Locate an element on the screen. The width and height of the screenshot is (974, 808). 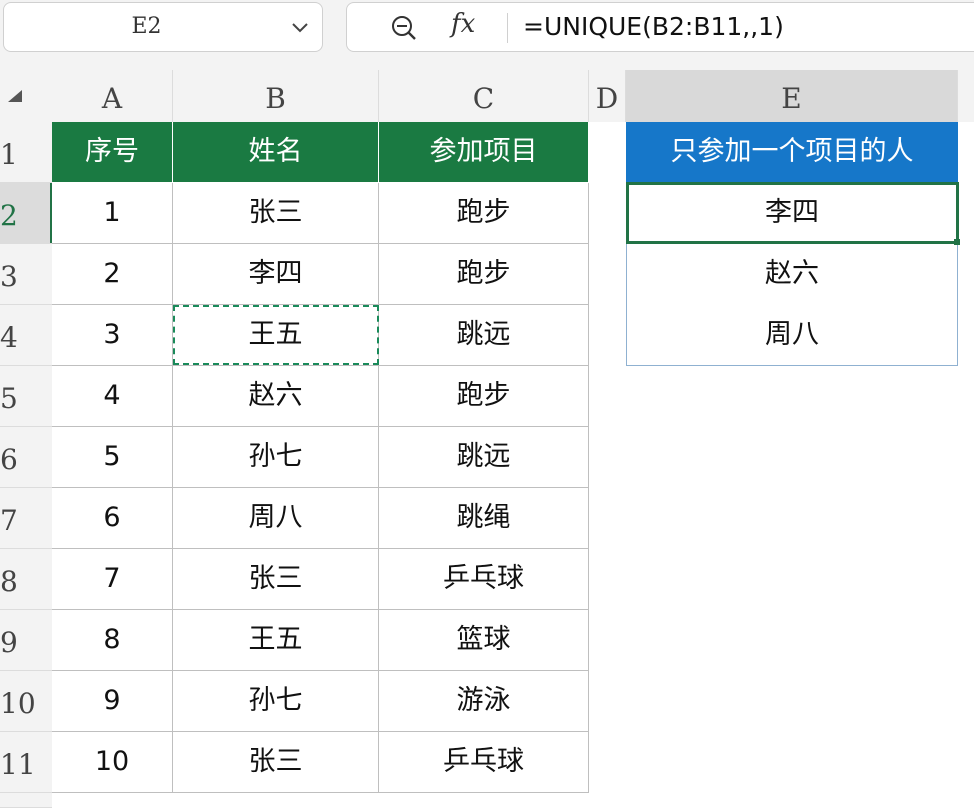
formula-bar-area: E2 fx =UNIQUE(B2:B11,,1) is located at coordinates (487, 35).